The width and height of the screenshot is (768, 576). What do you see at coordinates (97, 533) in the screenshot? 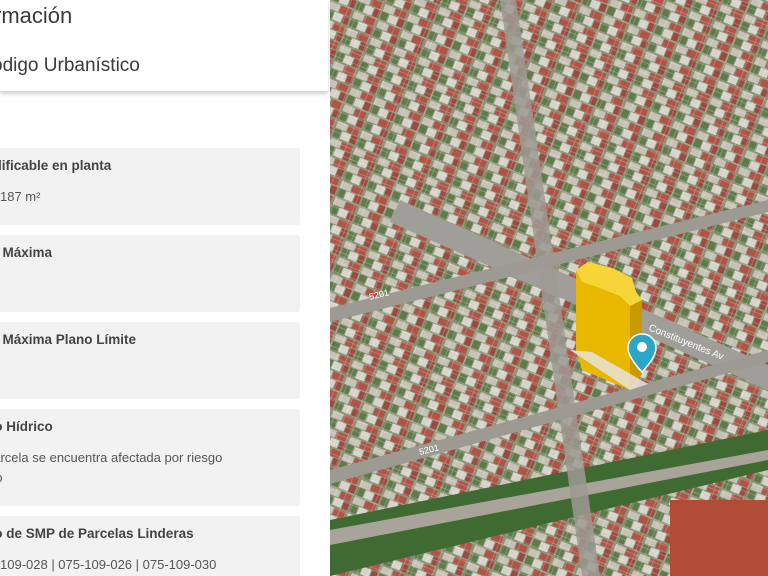
I see `card-label: do de SMP de Parcelas Linderas` at bounding box center [97, 533].